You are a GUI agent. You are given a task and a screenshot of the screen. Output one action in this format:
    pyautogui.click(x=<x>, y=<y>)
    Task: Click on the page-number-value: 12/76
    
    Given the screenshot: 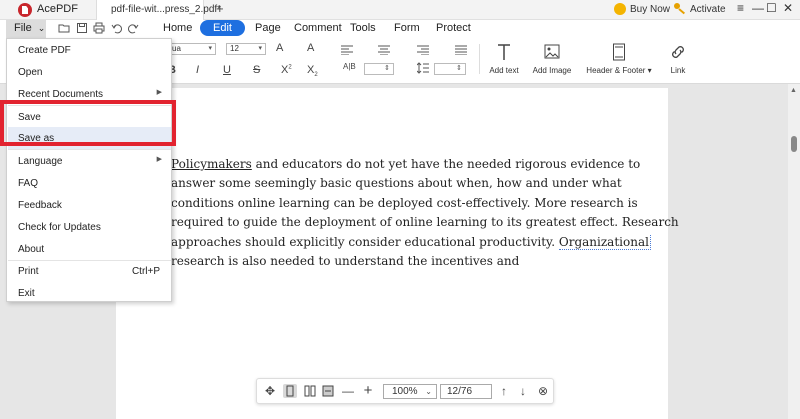 What is the action you would take?
    pyautogui.click(x=460, y=391)
    